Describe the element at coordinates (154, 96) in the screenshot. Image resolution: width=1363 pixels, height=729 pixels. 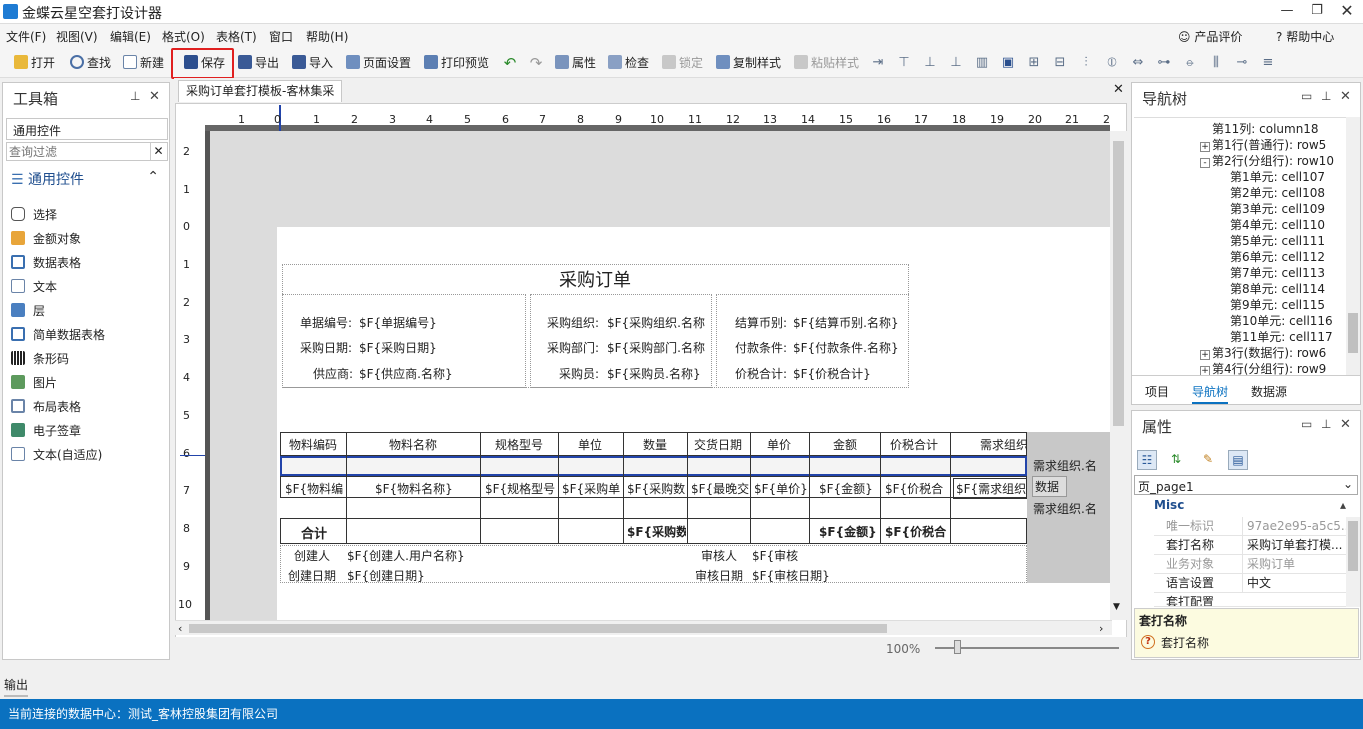
I see `toolbox-close-icon: ✕` at that location.